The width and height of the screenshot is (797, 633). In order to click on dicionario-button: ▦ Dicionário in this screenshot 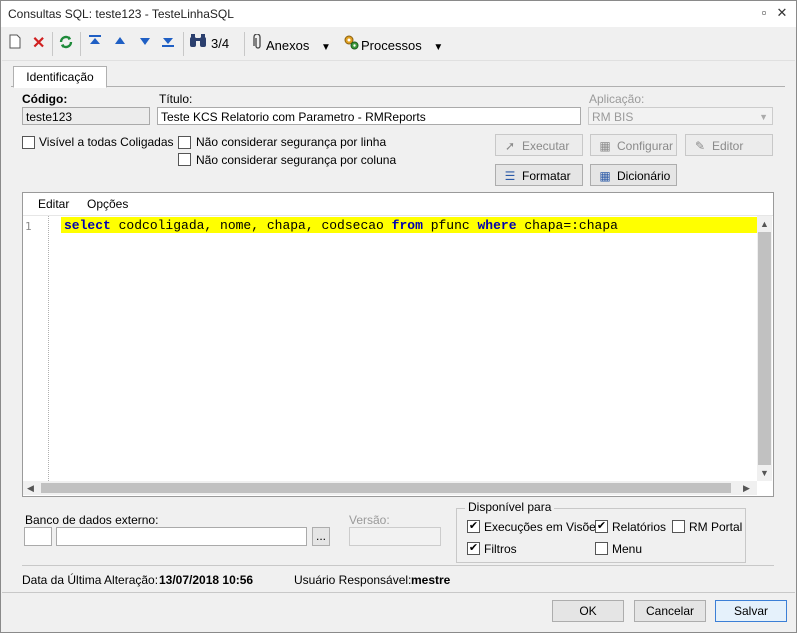, I will do `click(633, 175)`.